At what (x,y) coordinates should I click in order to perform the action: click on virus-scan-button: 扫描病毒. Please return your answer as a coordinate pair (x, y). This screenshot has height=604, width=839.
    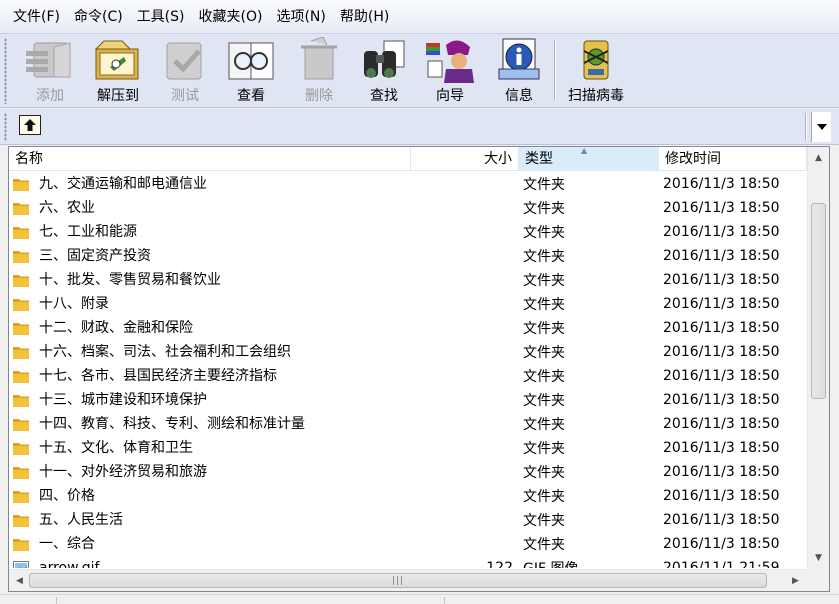
    Looking at the image, I should click on (596, 70).